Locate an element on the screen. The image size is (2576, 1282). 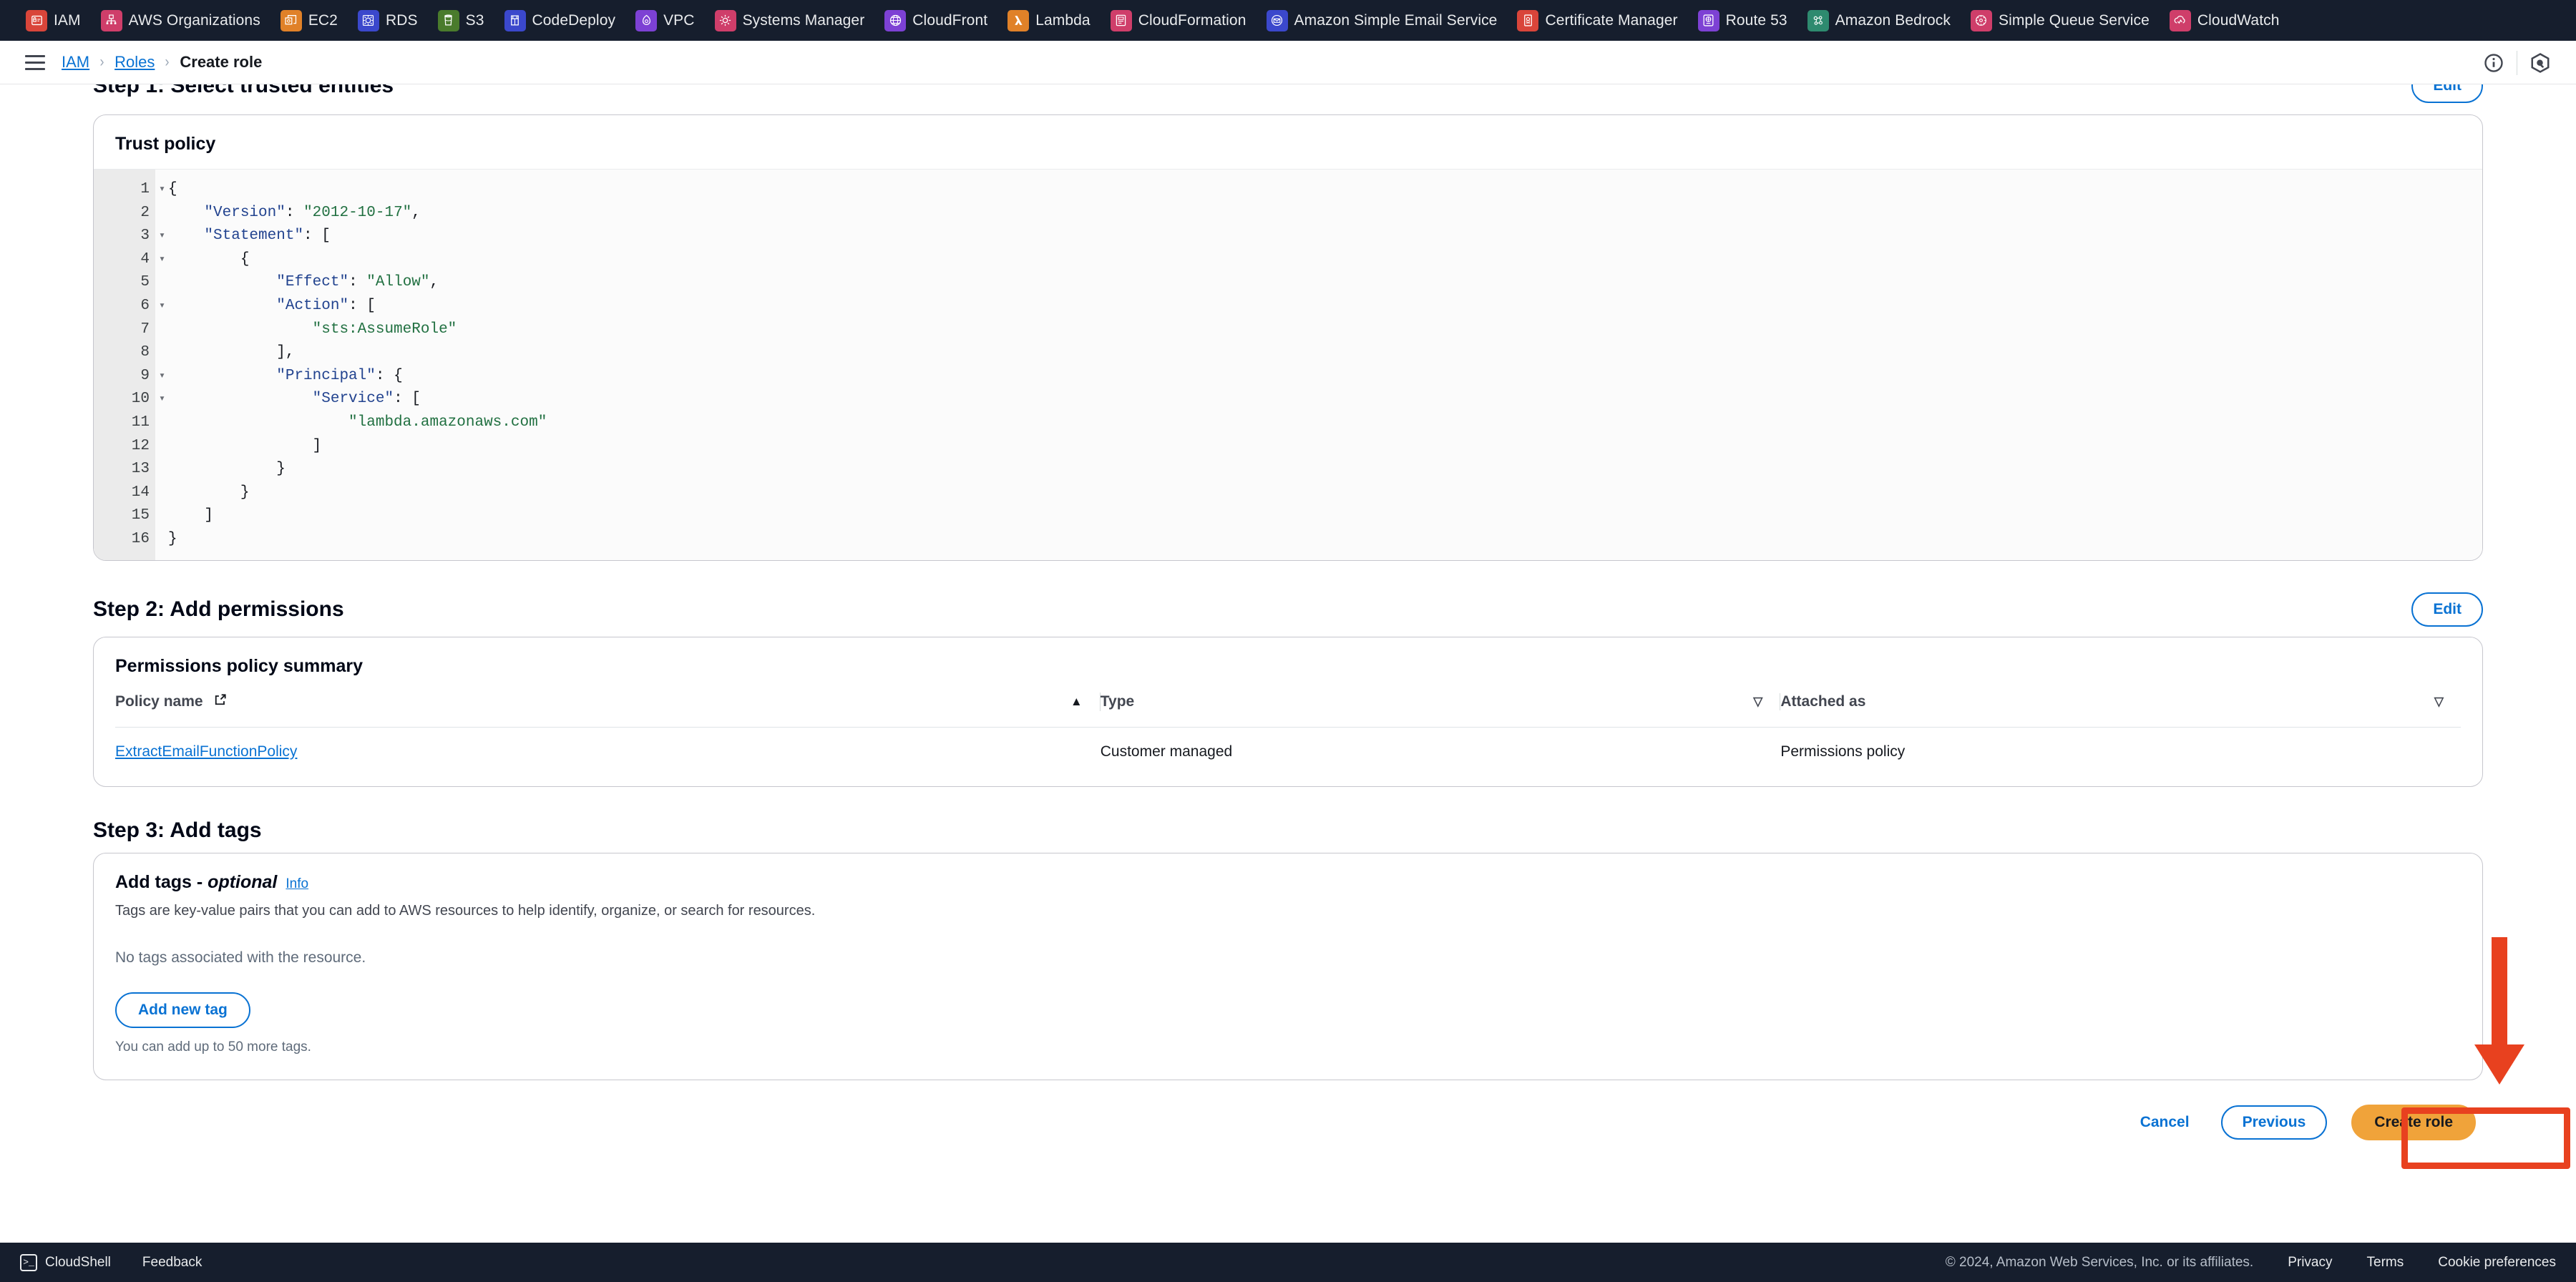
cookie-preferences-link: Cookie preferences is located at coordinates (2497, 1263).